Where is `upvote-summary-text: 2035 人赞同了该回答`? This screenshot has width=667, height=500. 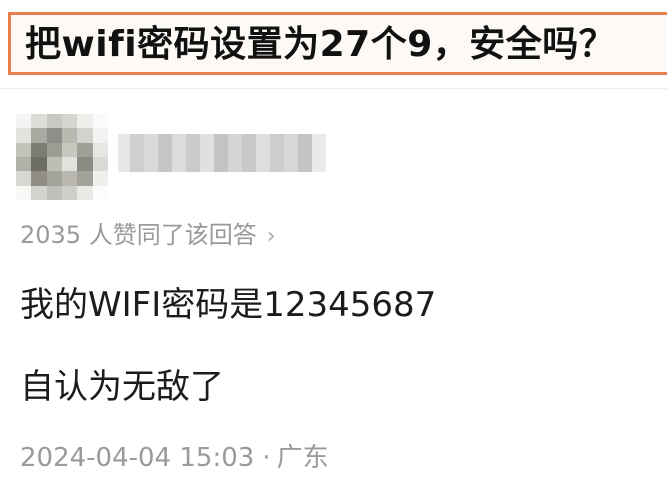
upvote-summary-text: 2035 人赞同了该回答 is located at coordinates (138, 235).